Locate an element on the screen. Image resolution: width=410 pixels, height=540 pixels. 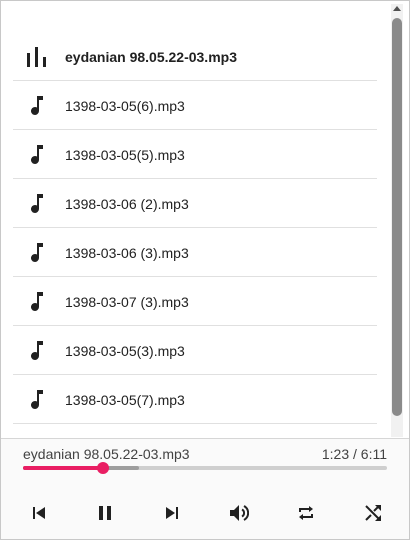
playlist-item: 1398-03-07 (3).mp3 is located at coordinates (195, 302).